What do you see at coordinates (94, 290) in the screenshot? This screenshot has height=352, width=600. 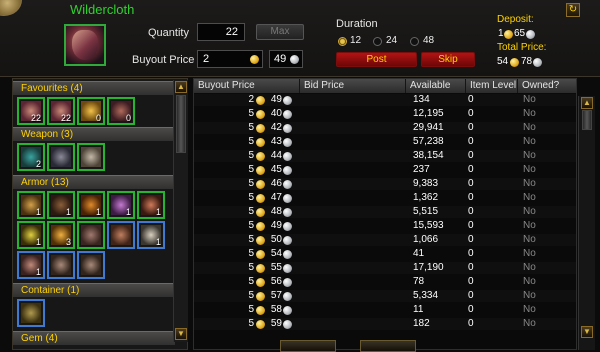 I see `category-container-header: Container (1)` at bounding box center [94, 290].